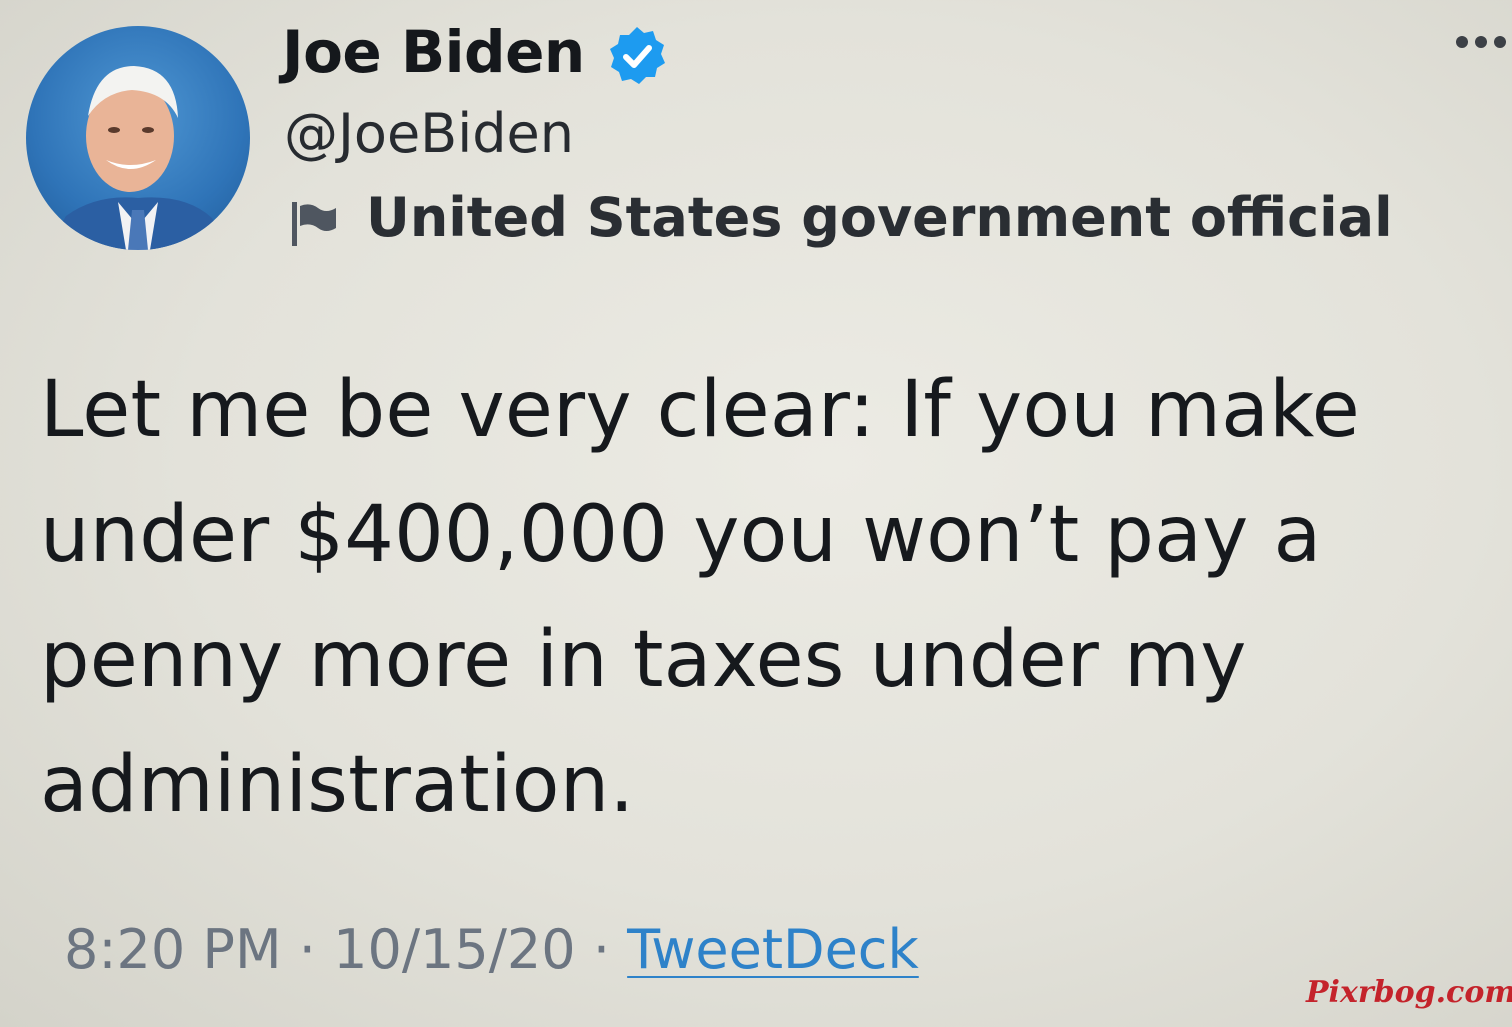  What do you see at coordinates (700, 410) in the screenshot?
I see `tweet-text-line: Let me be very clear: If you make` at bounding box center [700, 410].